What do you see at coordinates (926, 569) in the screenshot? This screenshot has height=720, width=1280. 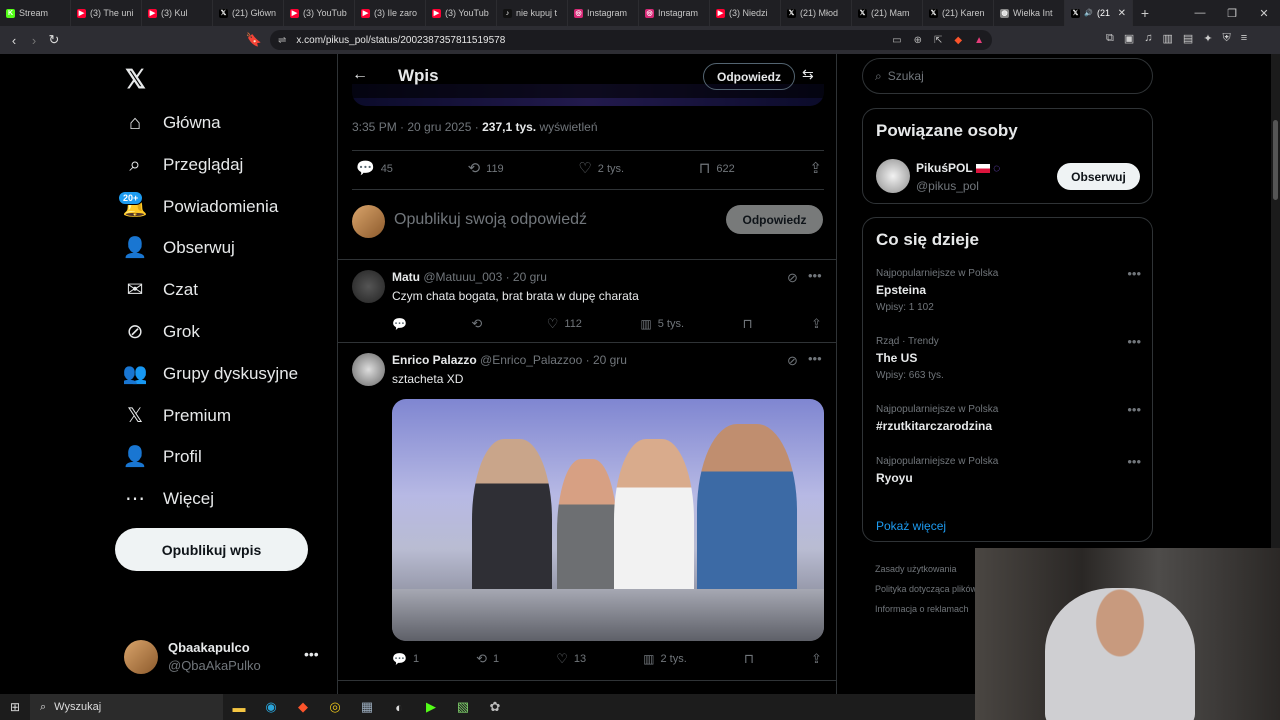 I see `footer-link: Zasady użytkowania` at bounding box center [926, 569].